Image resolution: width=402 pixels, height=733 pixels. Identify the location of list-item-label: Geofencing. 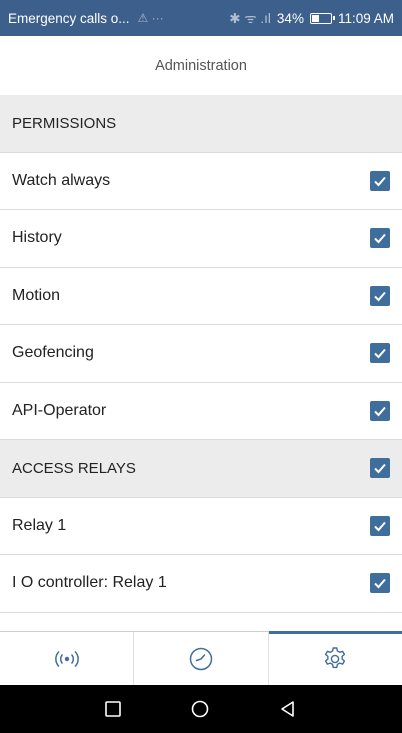
(53, 353).